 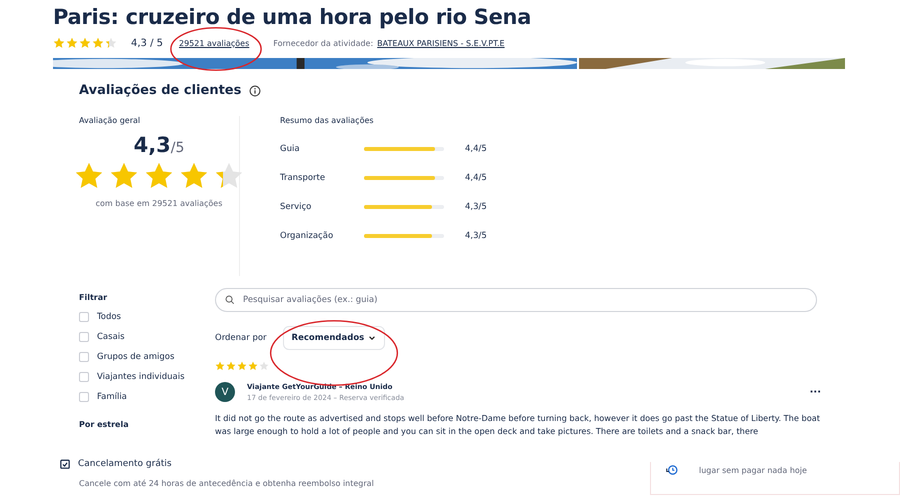 What do you see at coordinates (334, 338) in the screenshot?
I see `sort-dropdown: Recomendados` at bounding box center [334, 338].